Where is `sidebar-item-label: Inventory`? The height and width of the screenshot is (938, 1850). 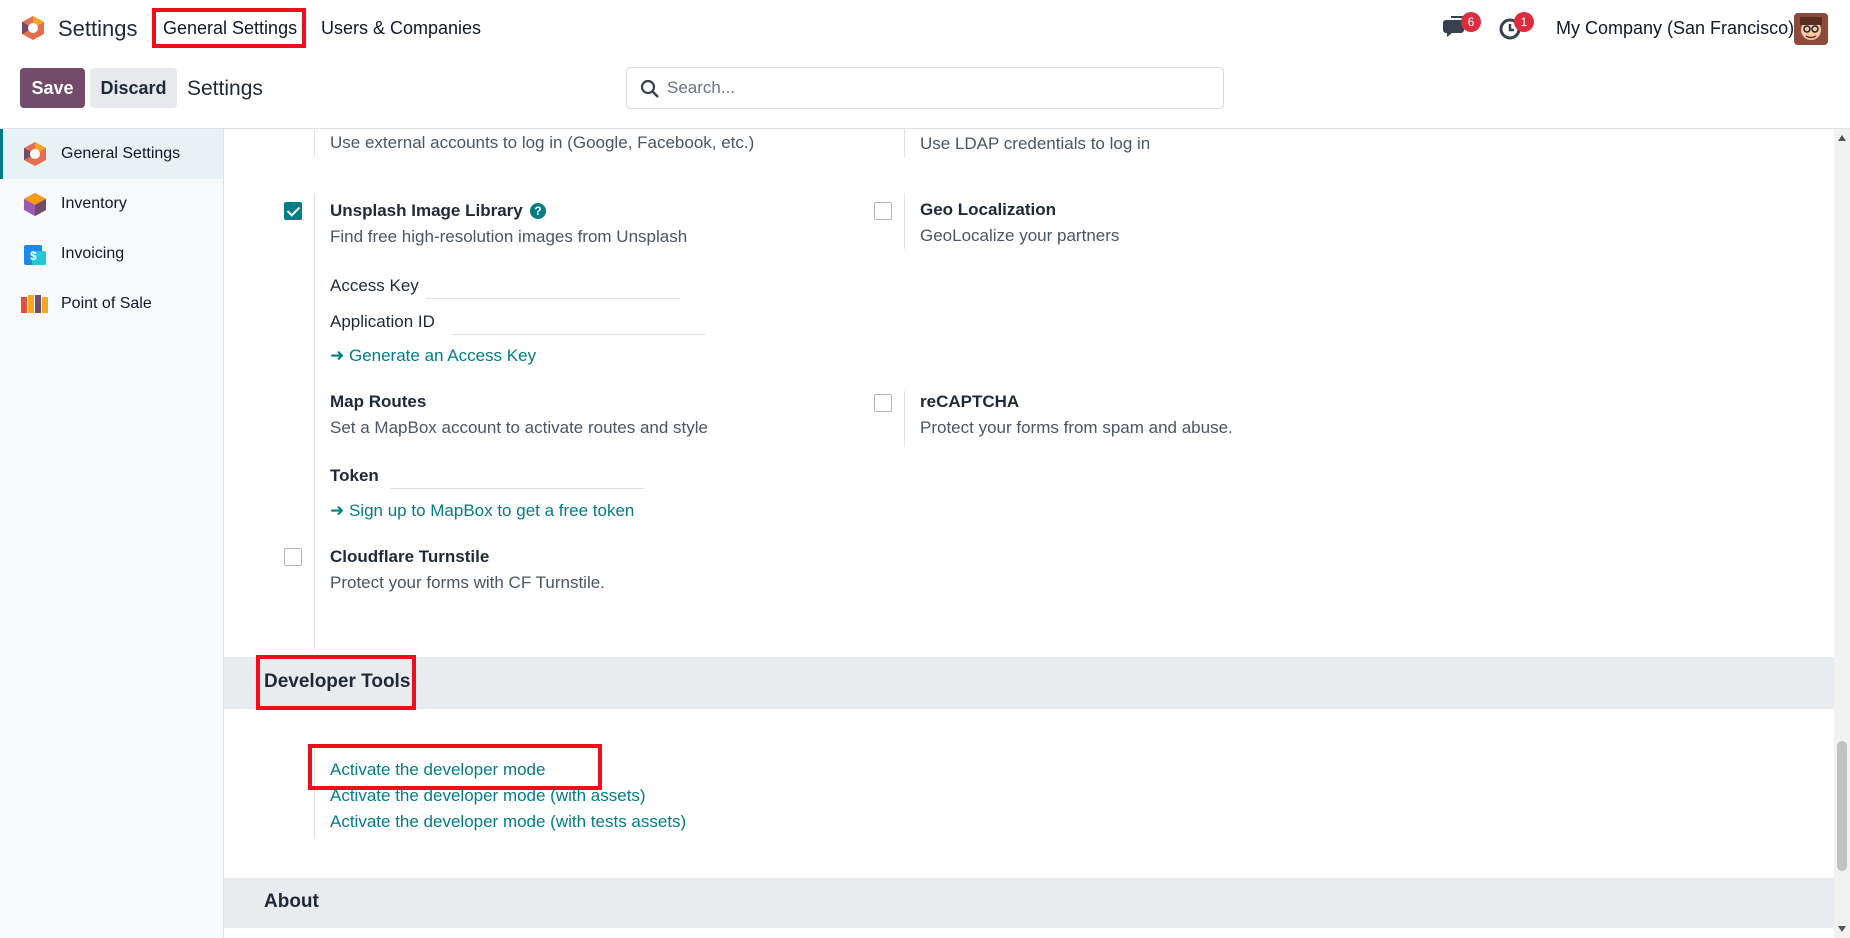 sidebar-item-label: Inventory is located at coordinates (94, 203).